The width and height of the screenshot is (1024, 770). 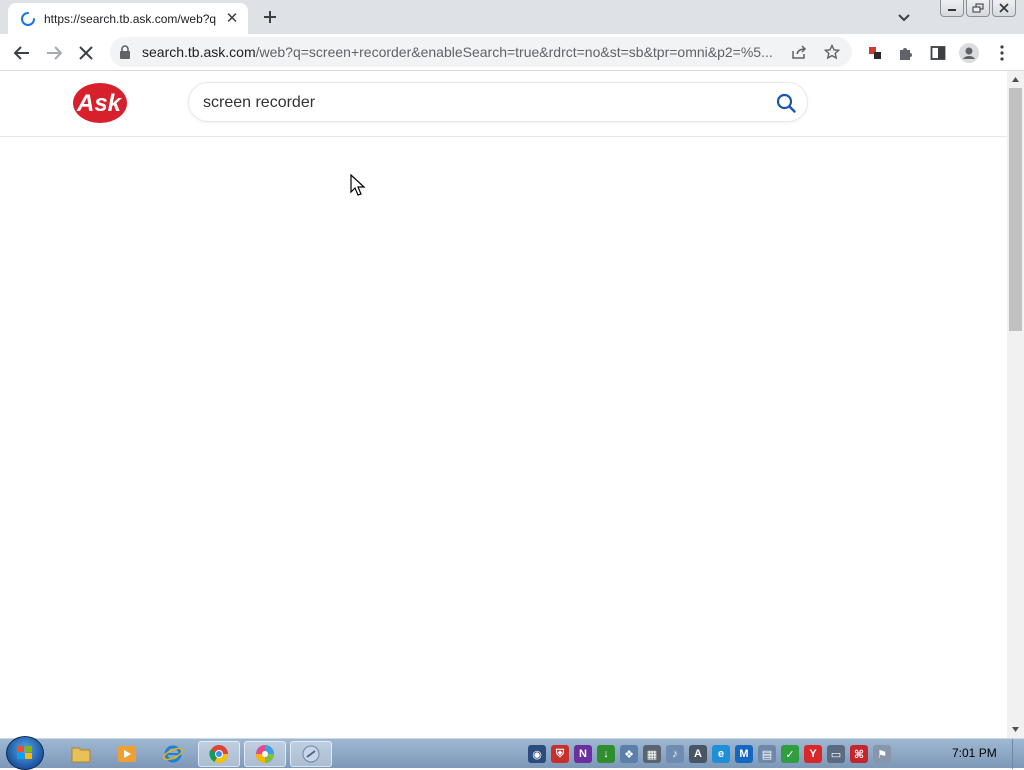 I want to click on extension-icon, so click(x=875, y=53).